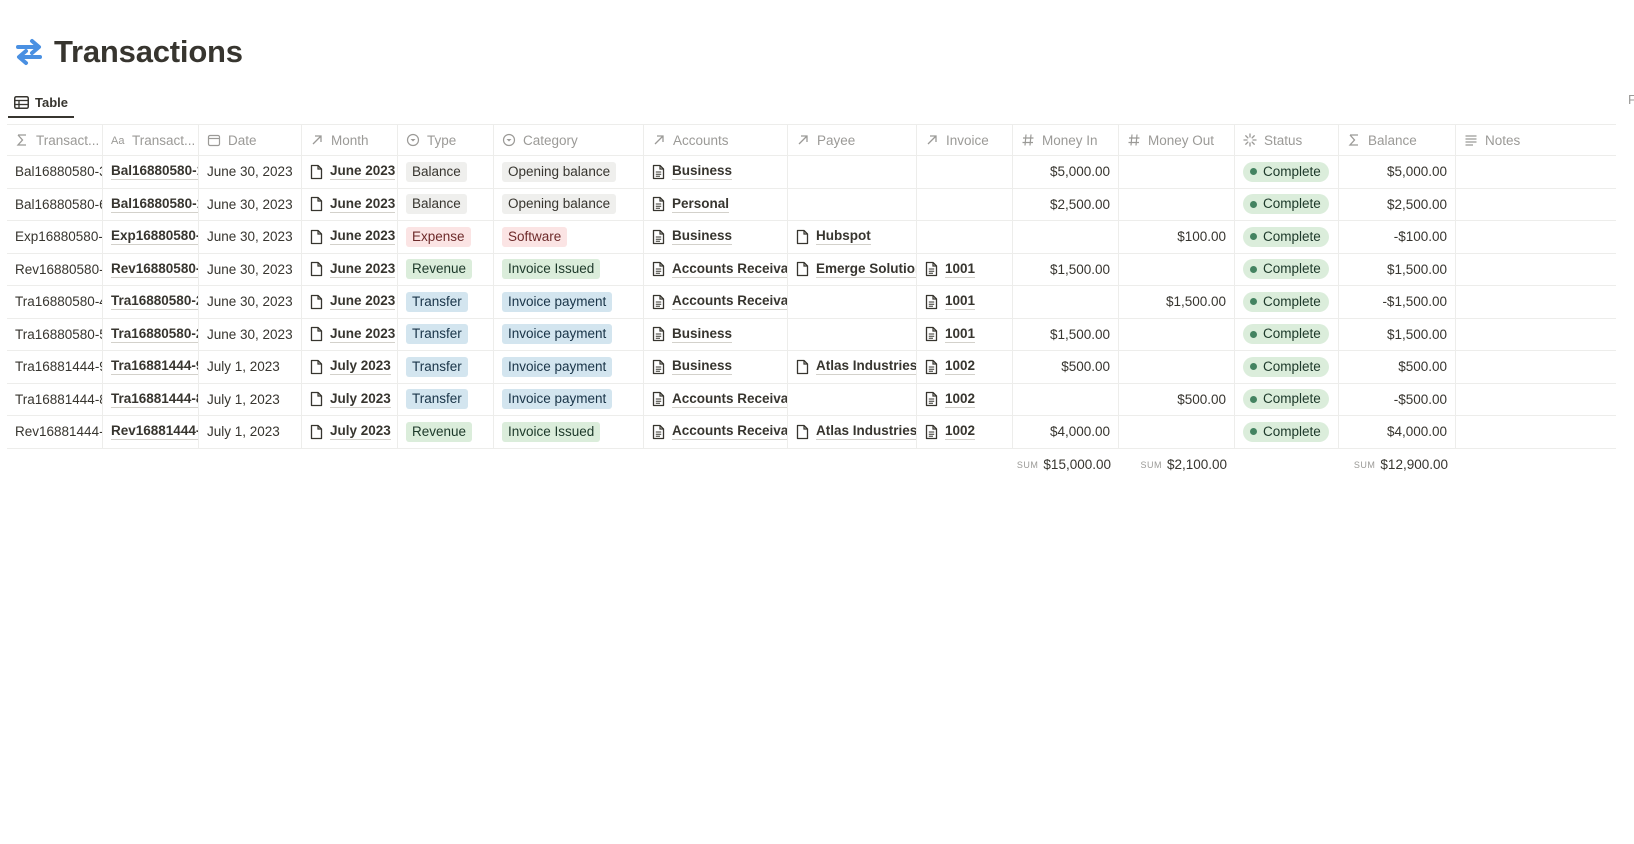  Describe the element at coordinates (250, 140) in the screenshot. I see `column-header-date: Date` at that location.